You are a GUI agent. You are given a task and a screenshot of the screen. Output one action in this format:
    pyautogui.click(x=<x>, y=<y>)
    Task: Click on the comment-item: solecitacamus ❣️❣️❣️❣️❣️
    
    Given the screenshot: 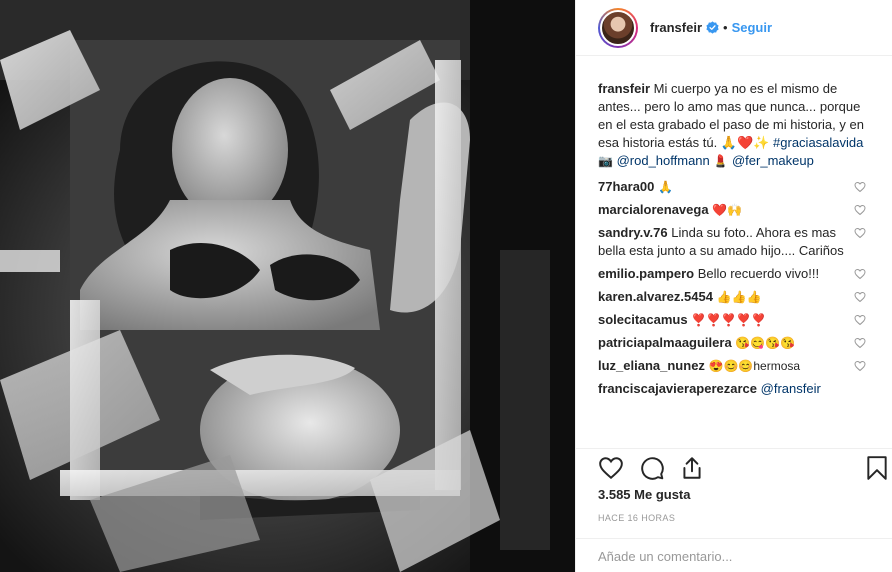 What is the action you would take?
    pyautogui.click(x=739, y=320)
    